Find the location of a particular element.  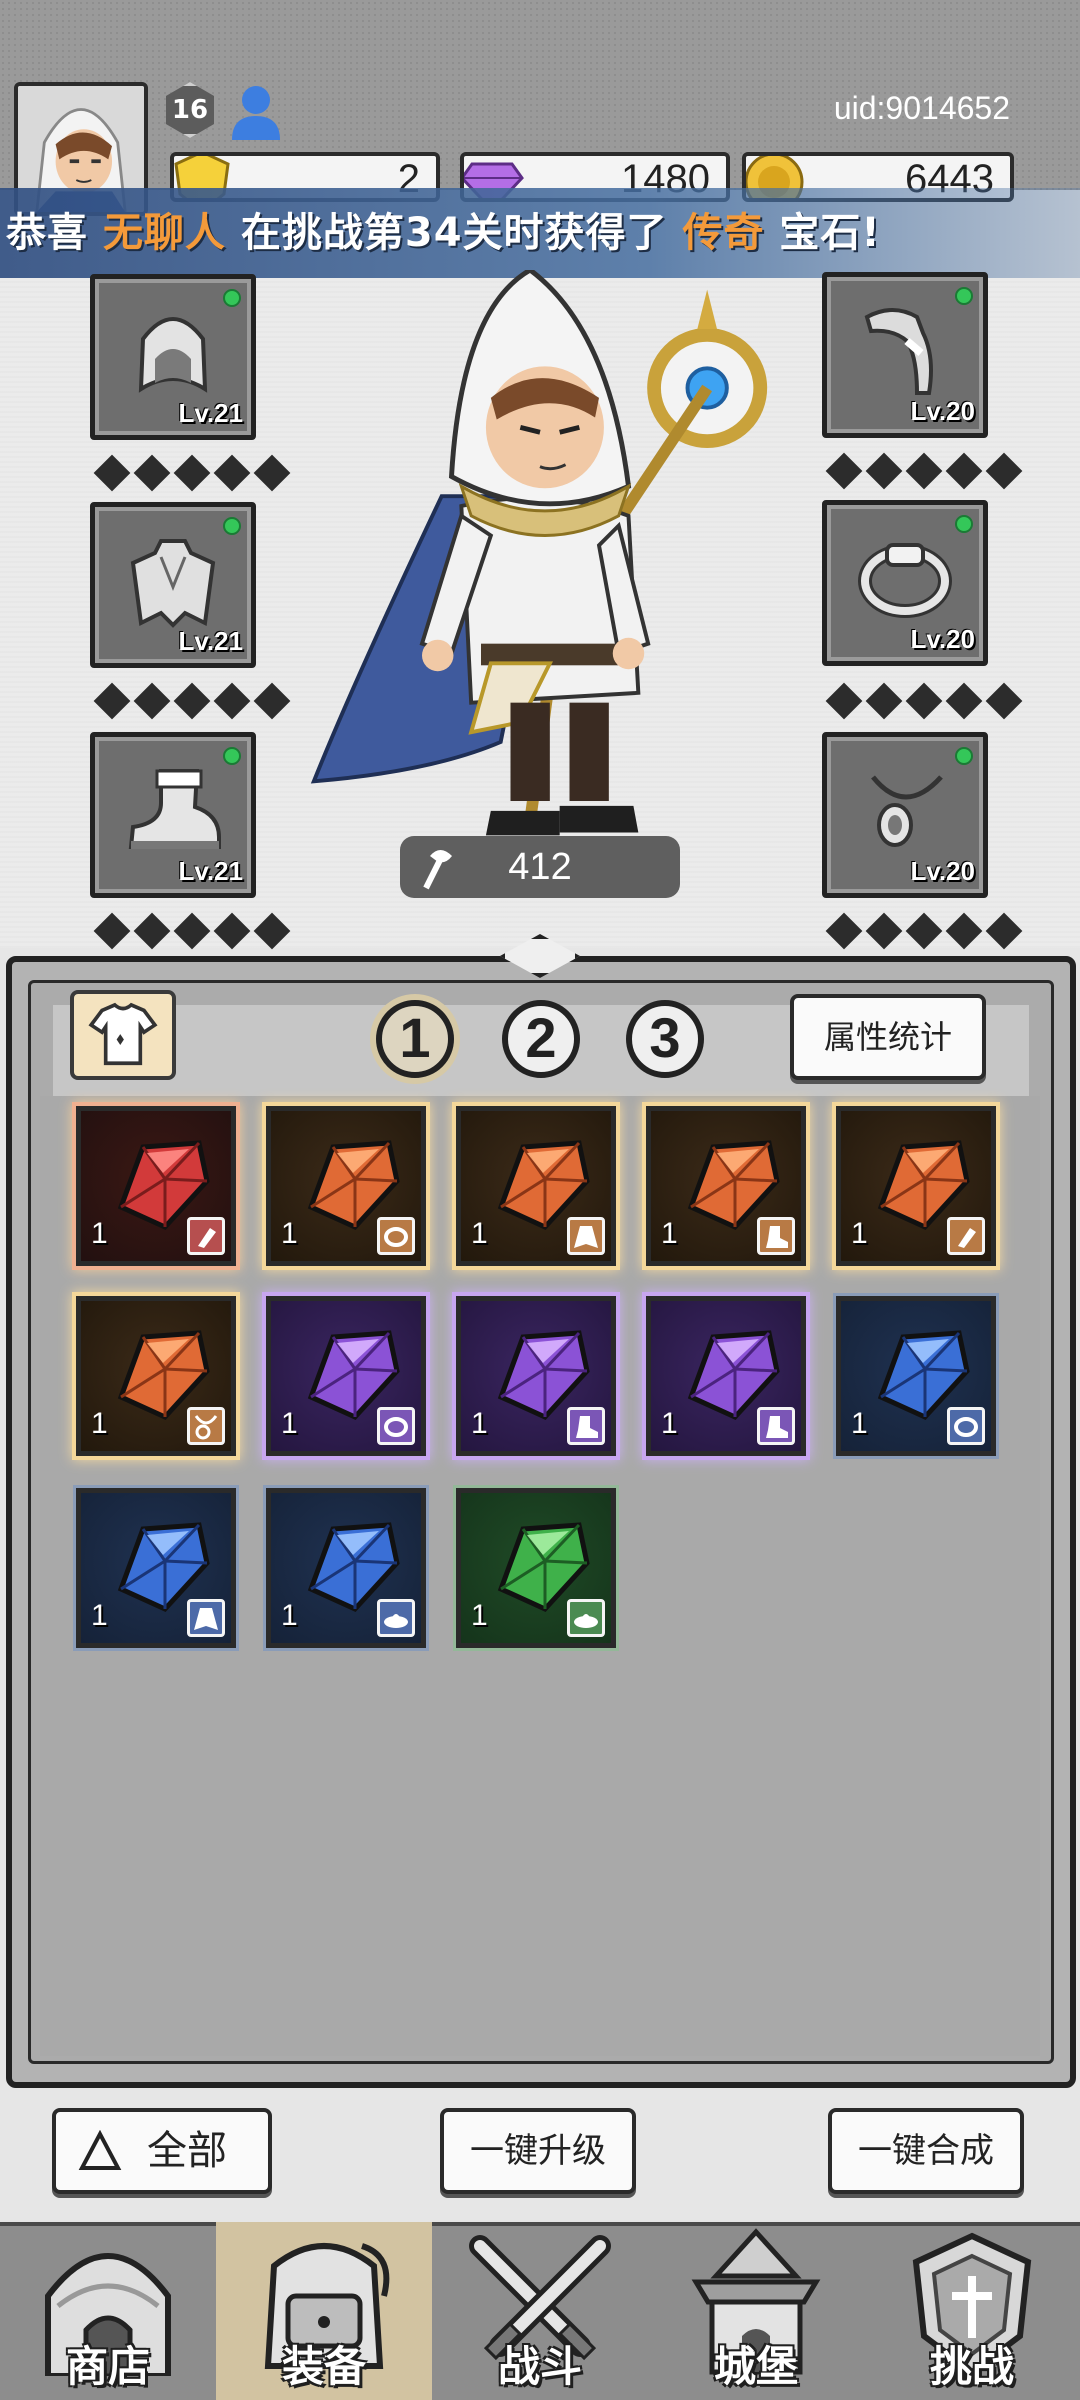

wardrobe-button is located at coordinates (123, 1035).